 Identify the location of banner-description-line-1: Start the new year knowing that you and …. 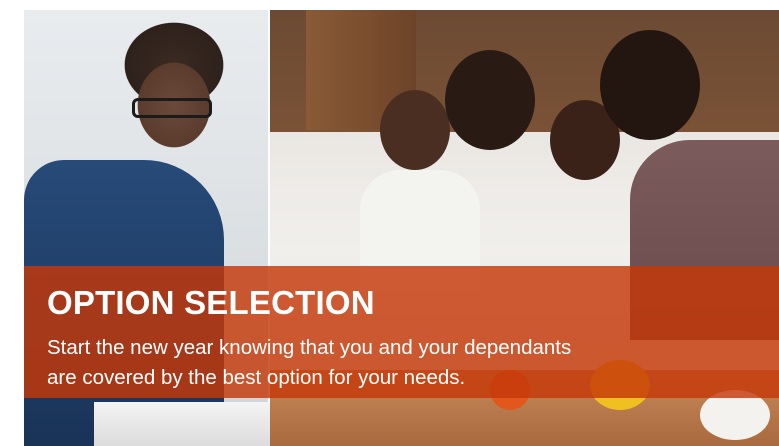
(309, 347).